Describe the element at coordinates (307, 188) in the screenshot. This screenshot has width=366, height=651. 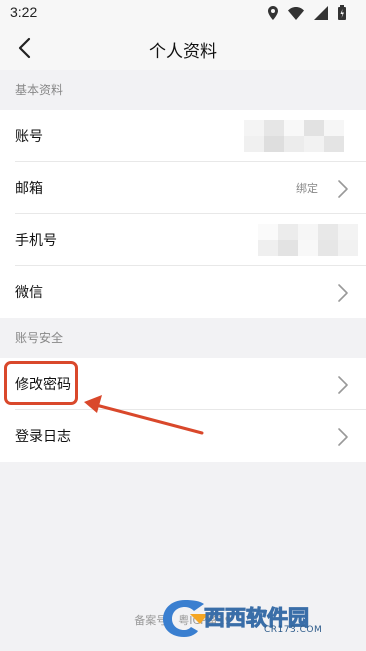
I see `email-bind-status: 绑定` at that location.